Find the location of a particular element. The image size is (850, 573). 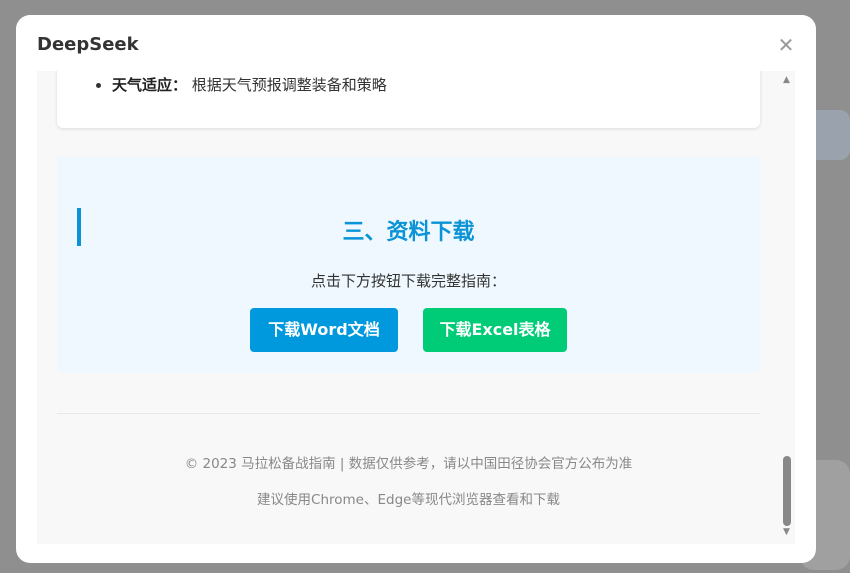

list-item: 天气适应： 根据天气预报调整装备和策略 is located at coordinates (249, 84).